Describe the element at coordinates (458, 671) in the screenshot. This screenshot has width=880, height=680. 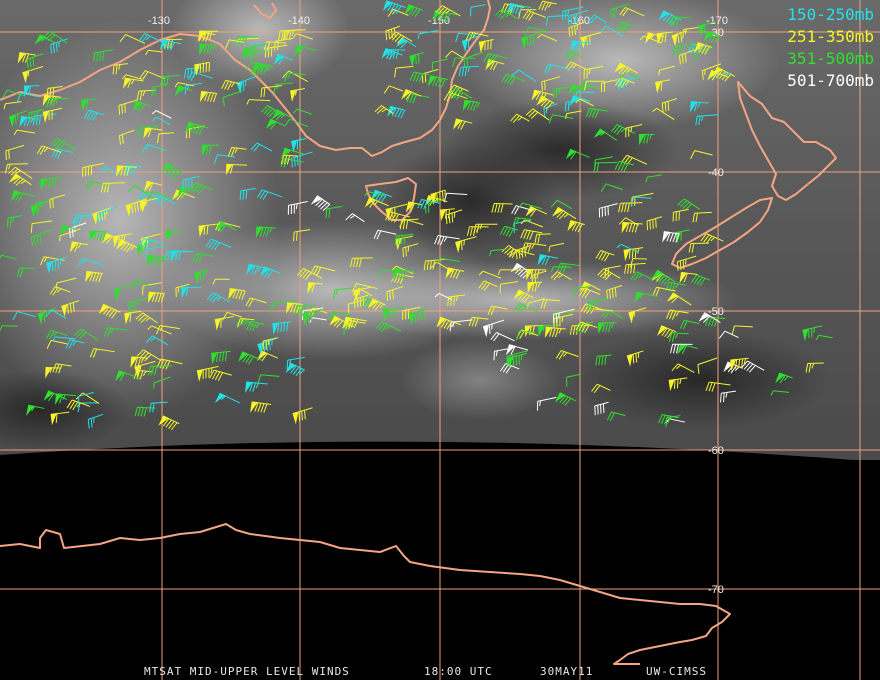
I see `observation-time: 18:00 UTC` at that location.